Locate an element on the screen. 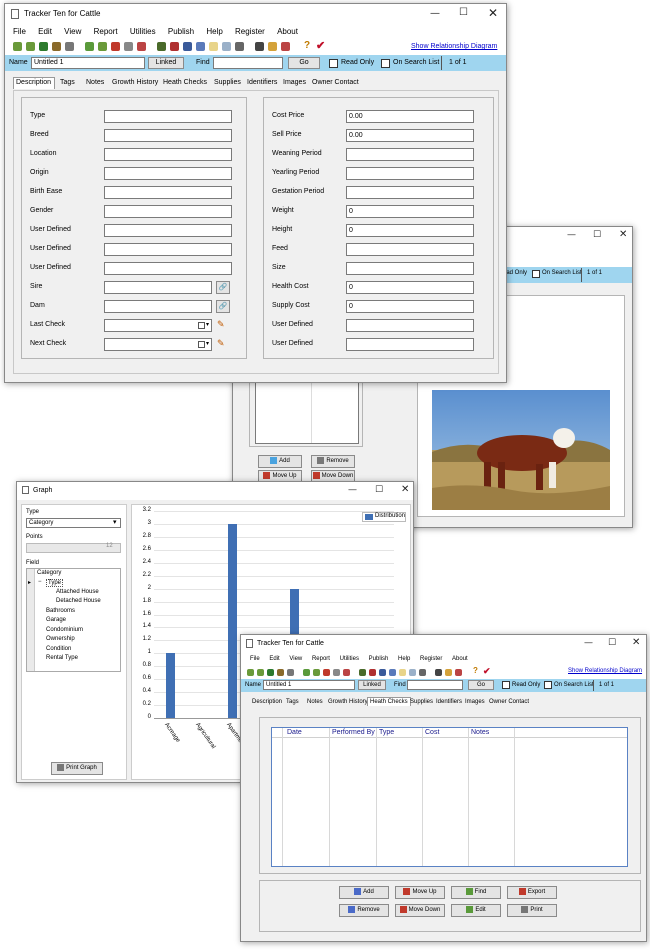 This screenshot has width=650, height=950. prev-record-icon is located at coordinates (260, 672).